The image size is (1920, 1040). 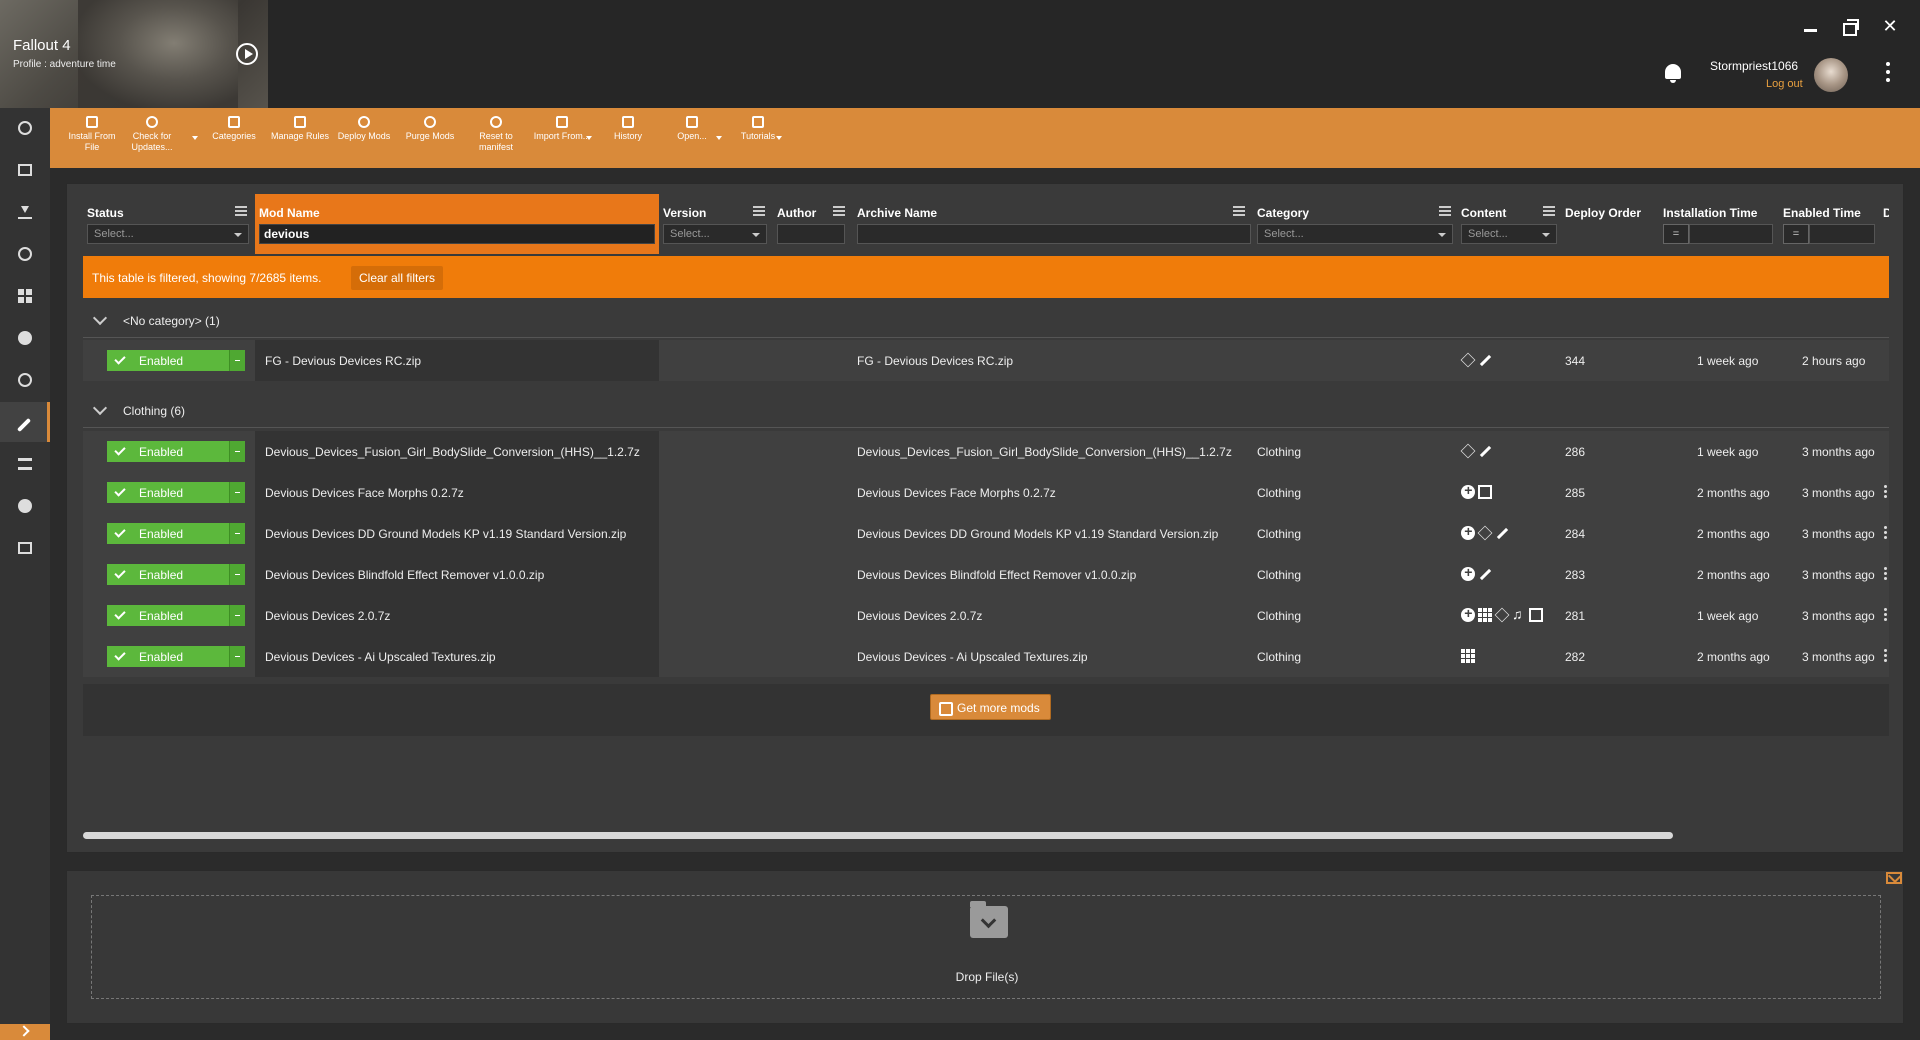 I want to click on expand-nav-icon, so click(x=25, y=1032).